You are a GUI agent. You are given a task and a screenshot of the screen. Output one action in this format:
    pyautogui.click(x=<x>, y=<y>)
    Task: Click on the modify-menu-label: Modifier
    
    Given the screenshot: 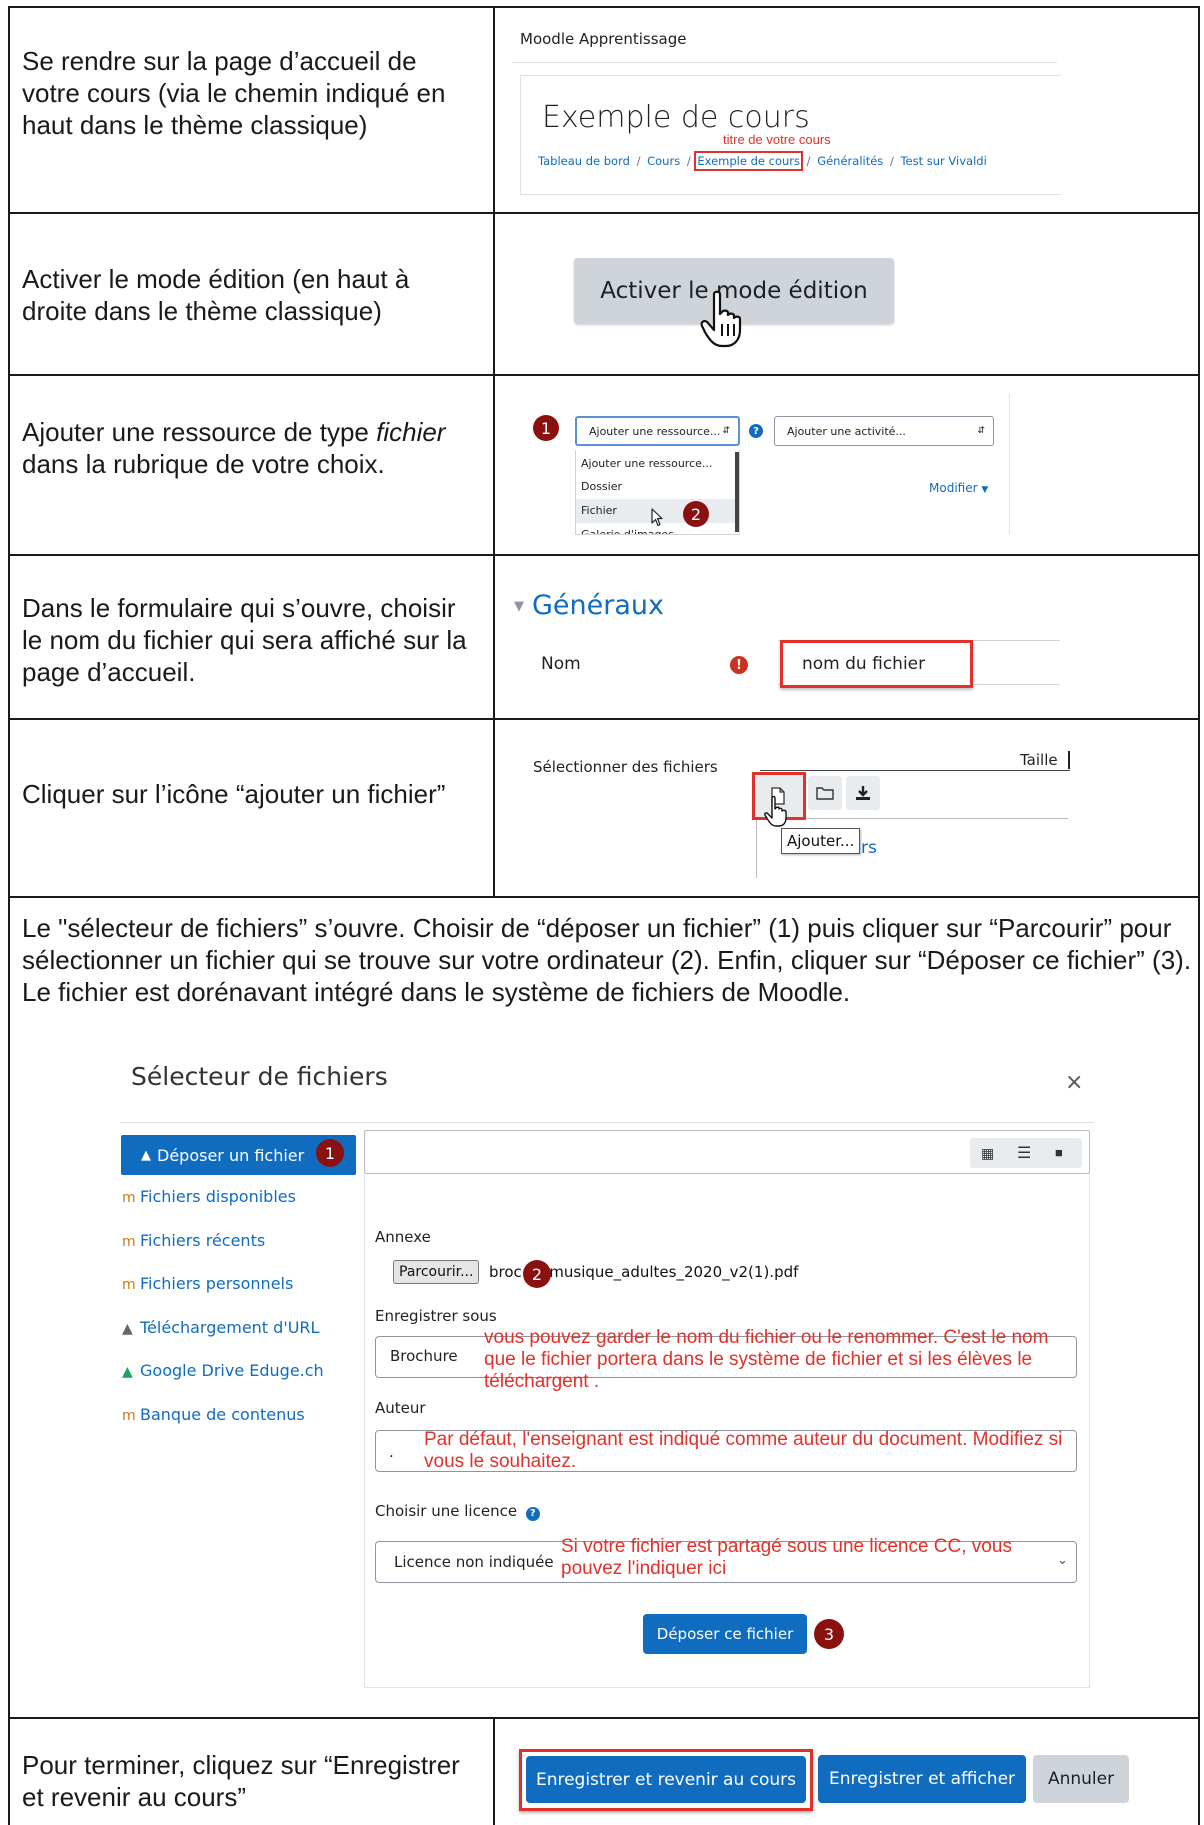 What is the action you would take?
    pyautogui.click(x=953, y=488)
    